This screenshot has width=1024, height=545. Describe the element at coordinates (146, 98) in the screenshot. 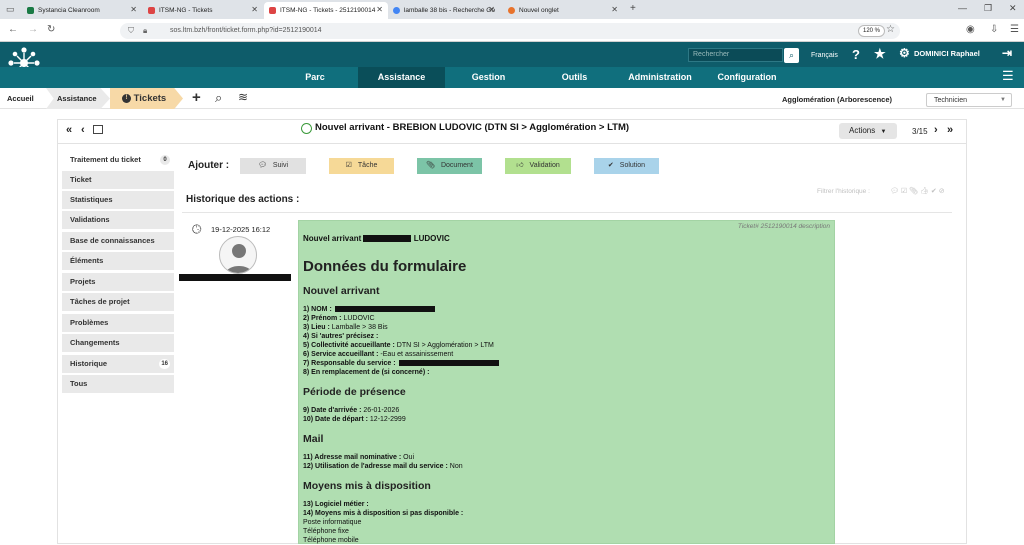

I see `breadcrumb-current: ! Tickets` at that location.